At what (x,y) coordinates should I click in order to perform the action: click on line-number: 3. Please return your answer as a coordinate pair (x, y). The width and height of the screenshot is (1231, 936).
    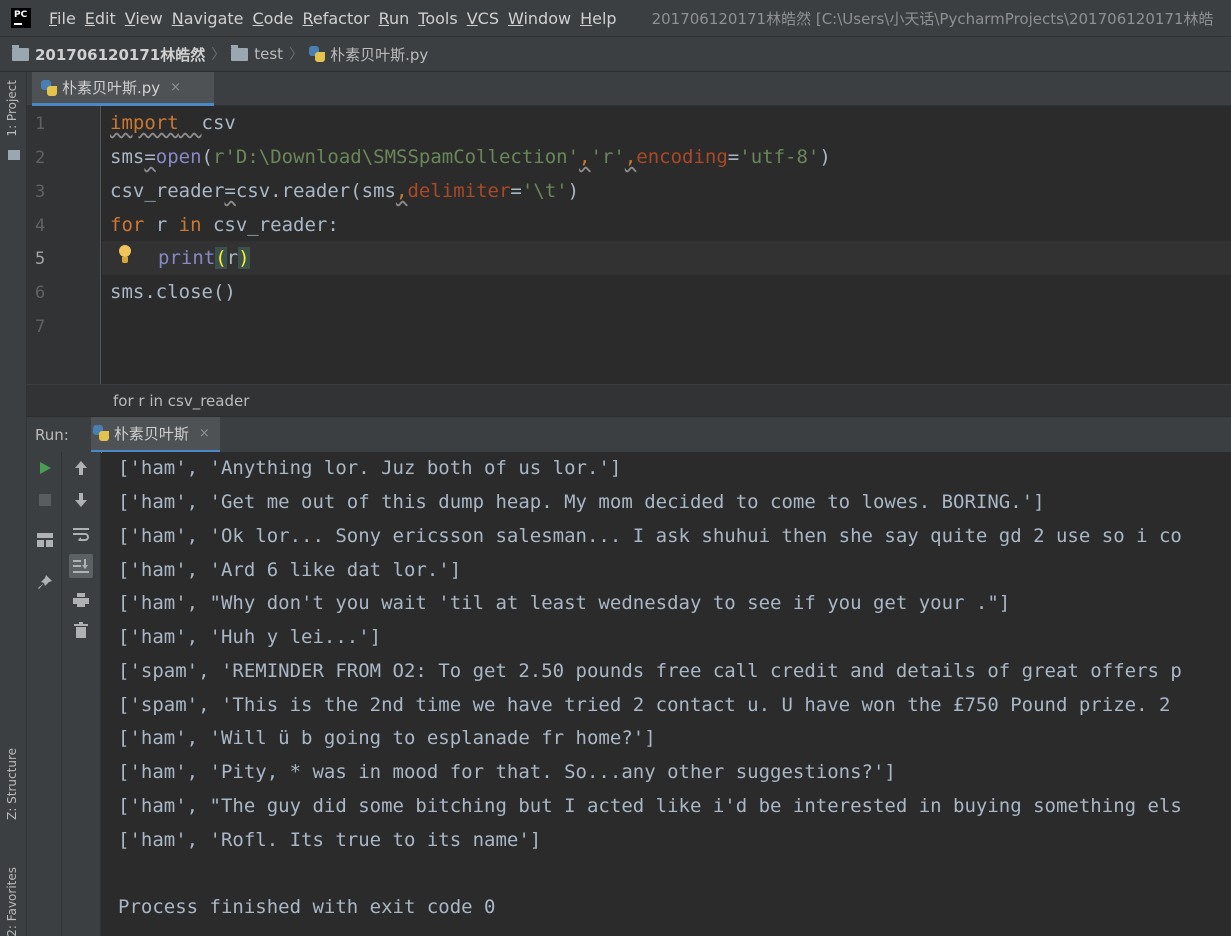
    Looking at the image, I should click on (40, 192).